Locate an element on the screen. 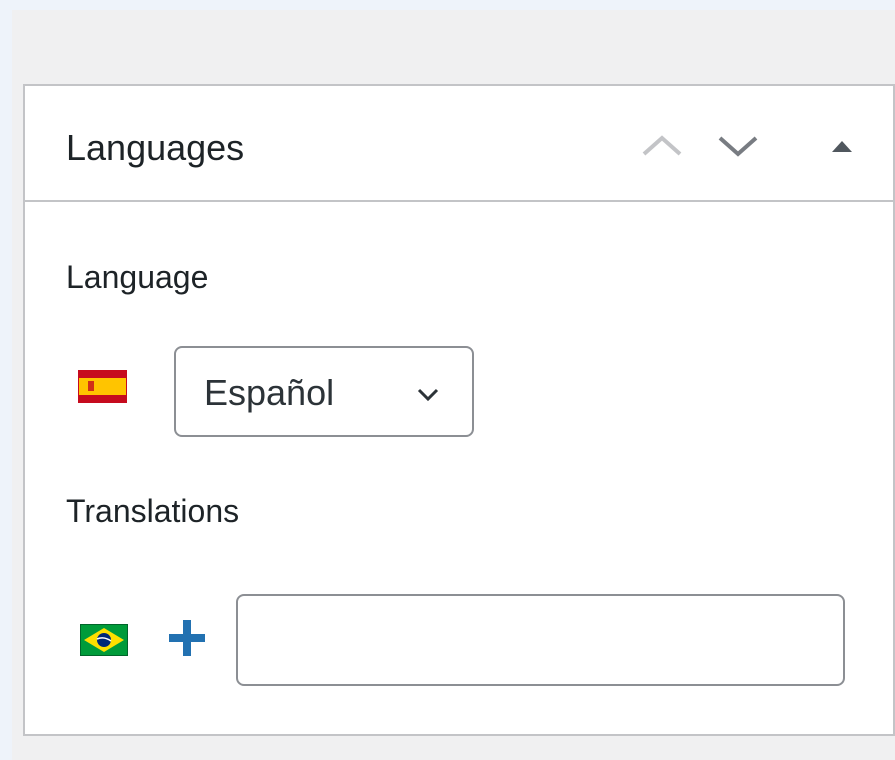 Image resolution: width=895 pixels, height=760 pixels. translation-input is located at coordinates (540, 640).